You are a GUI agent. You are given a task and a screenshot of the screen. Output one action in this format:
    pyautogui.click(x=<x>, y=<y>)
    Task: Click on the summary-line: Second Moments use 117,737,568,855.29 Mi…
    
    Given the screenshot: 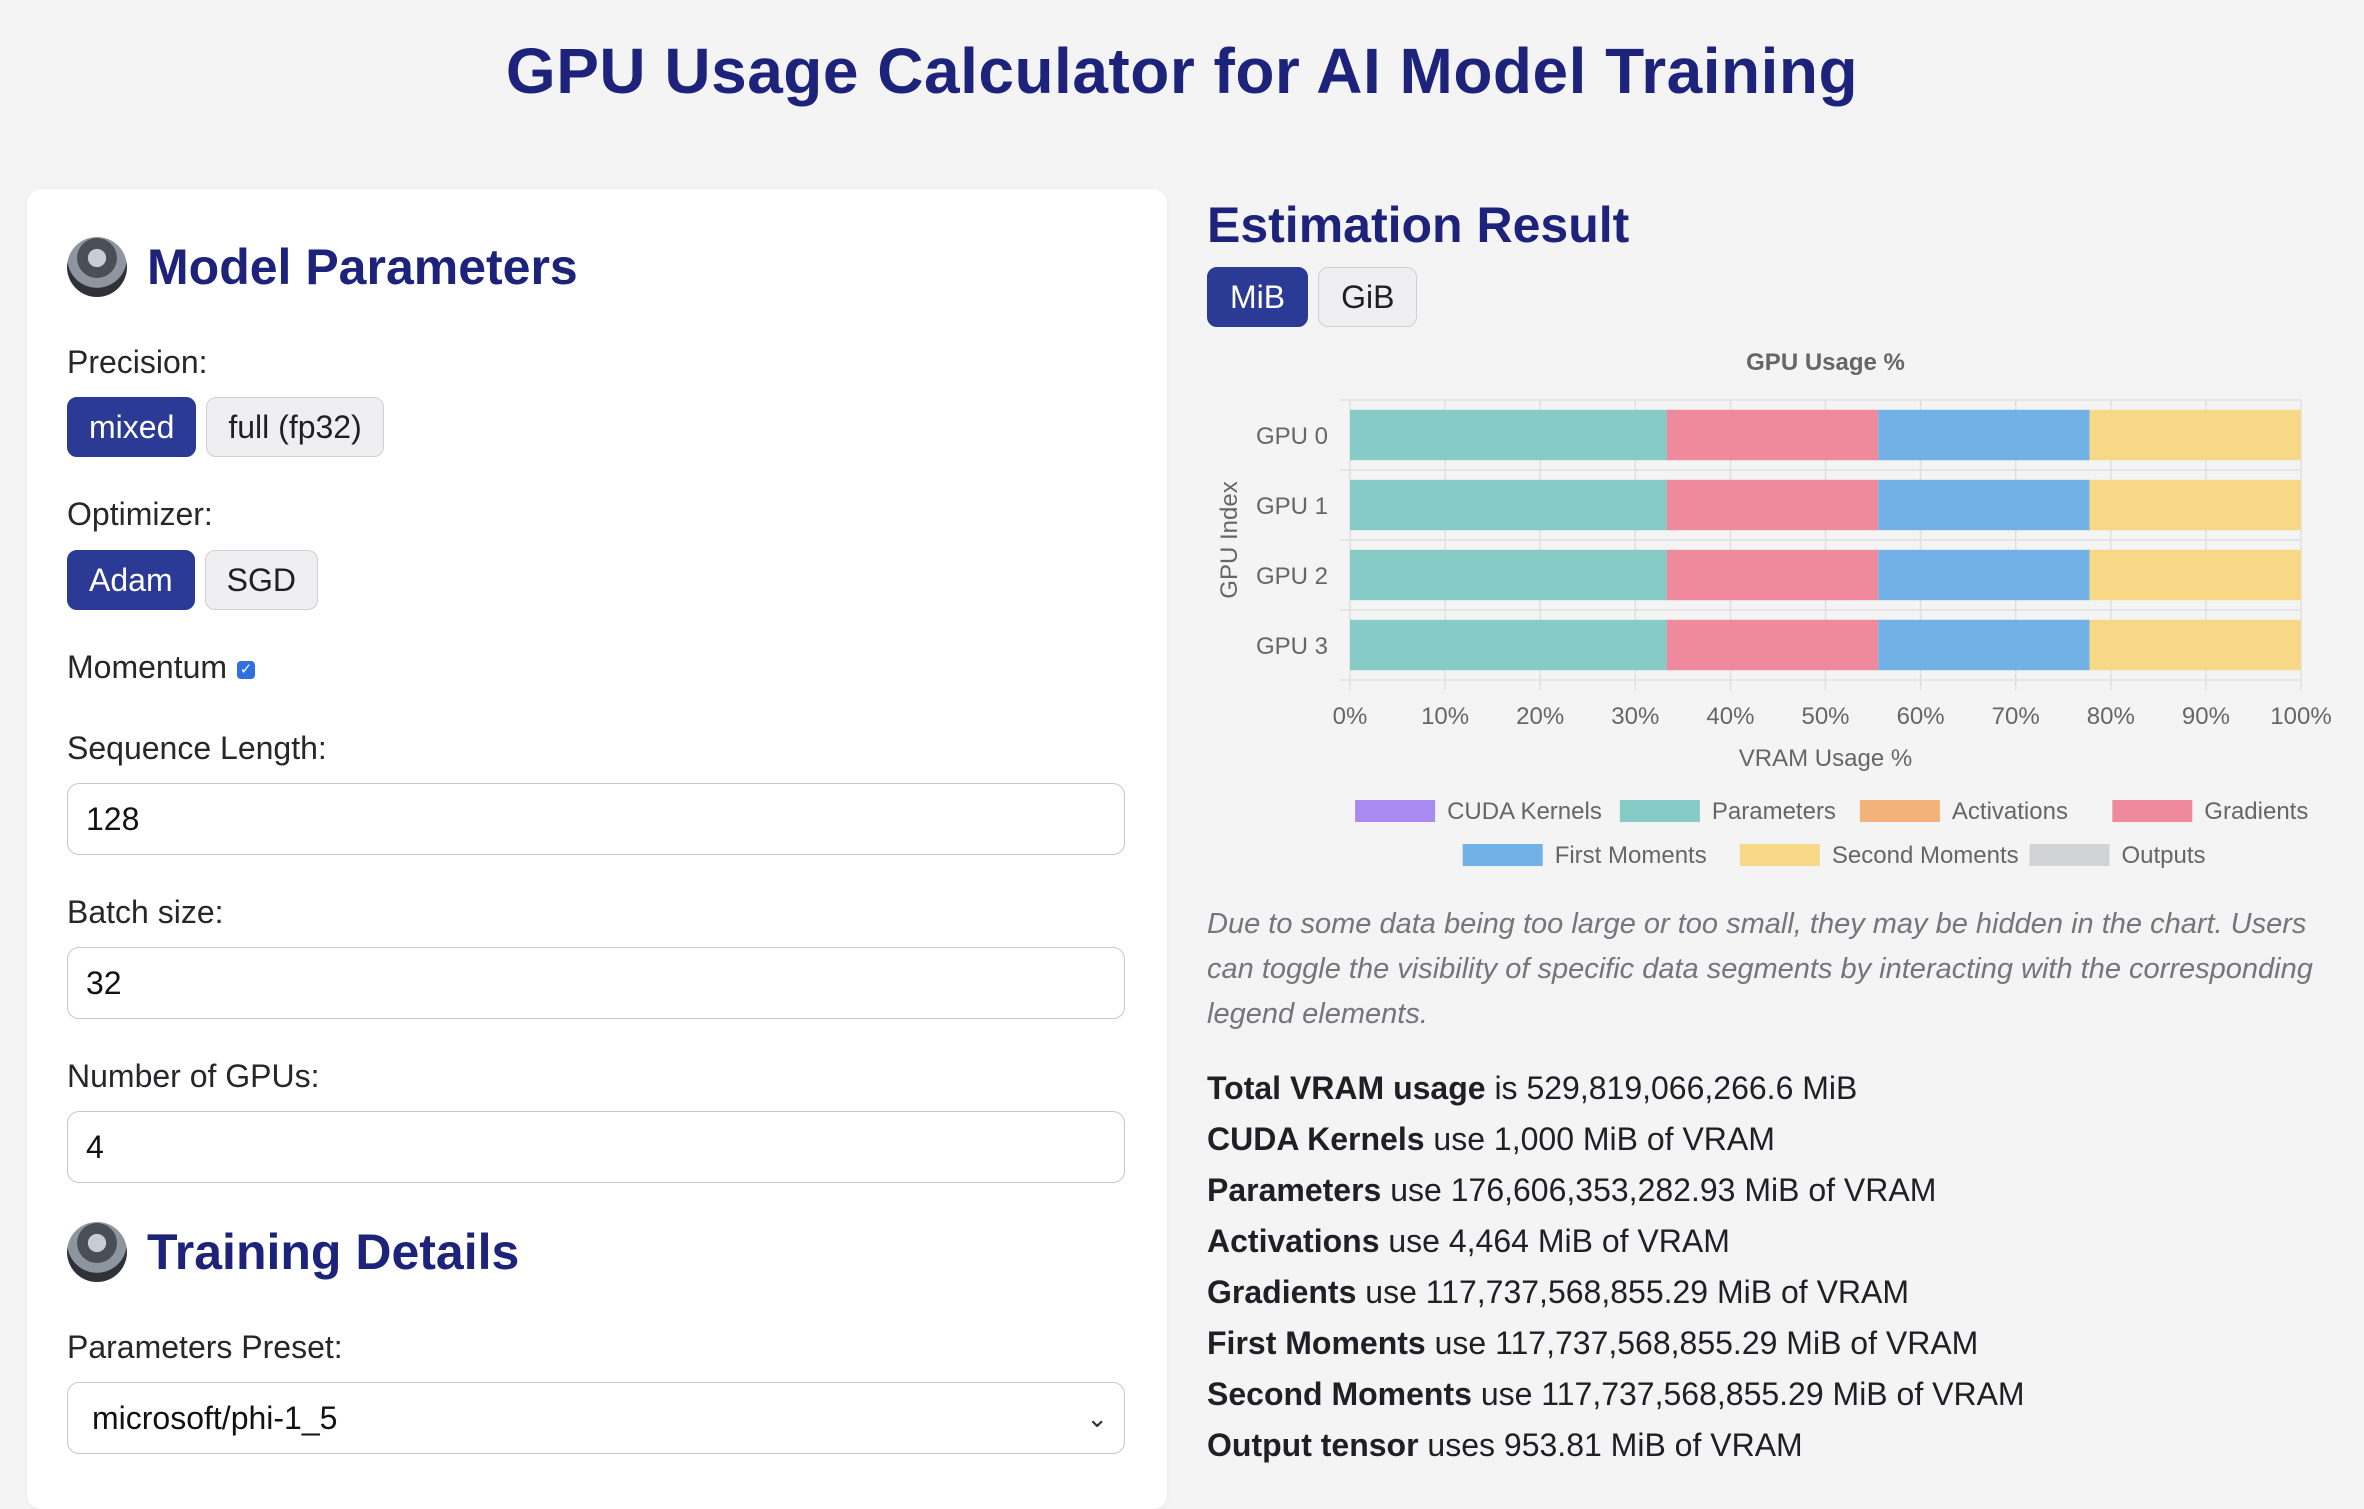 What is the action you would take?
    pyautogui.click(x=1616, y=1394)
    